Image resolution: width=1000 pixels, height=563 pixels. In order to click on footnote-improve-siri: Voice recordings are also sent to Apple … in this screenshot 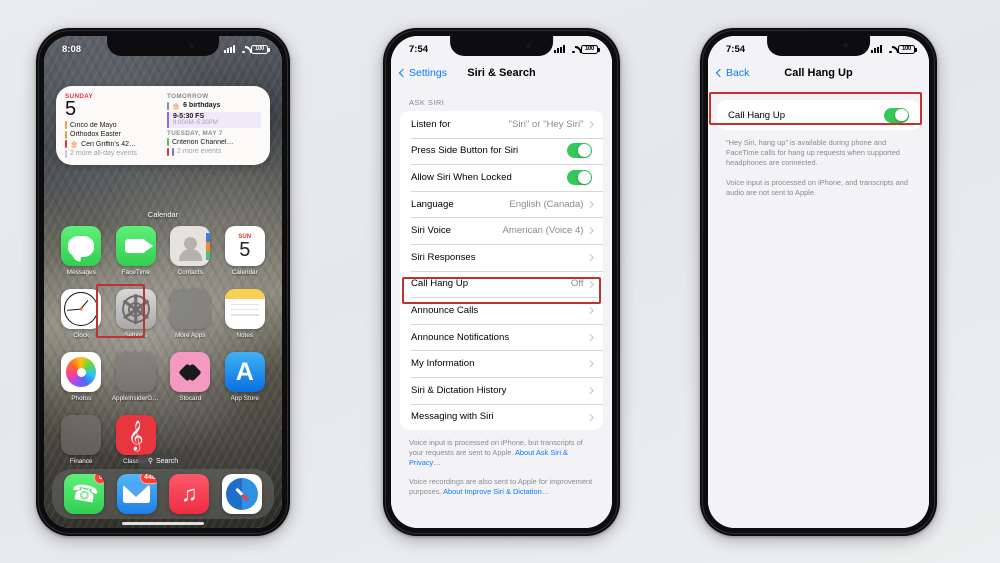, I will do `click(501, 482)`.